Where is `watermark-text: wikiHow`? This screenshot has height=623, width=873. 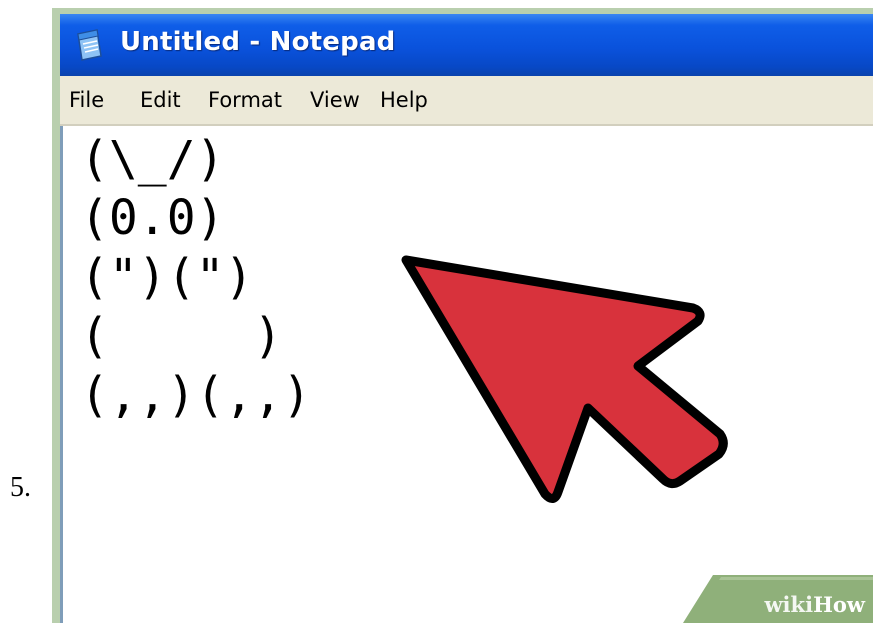 watermark-text: wikiHow is located at coordinates (814, 604).